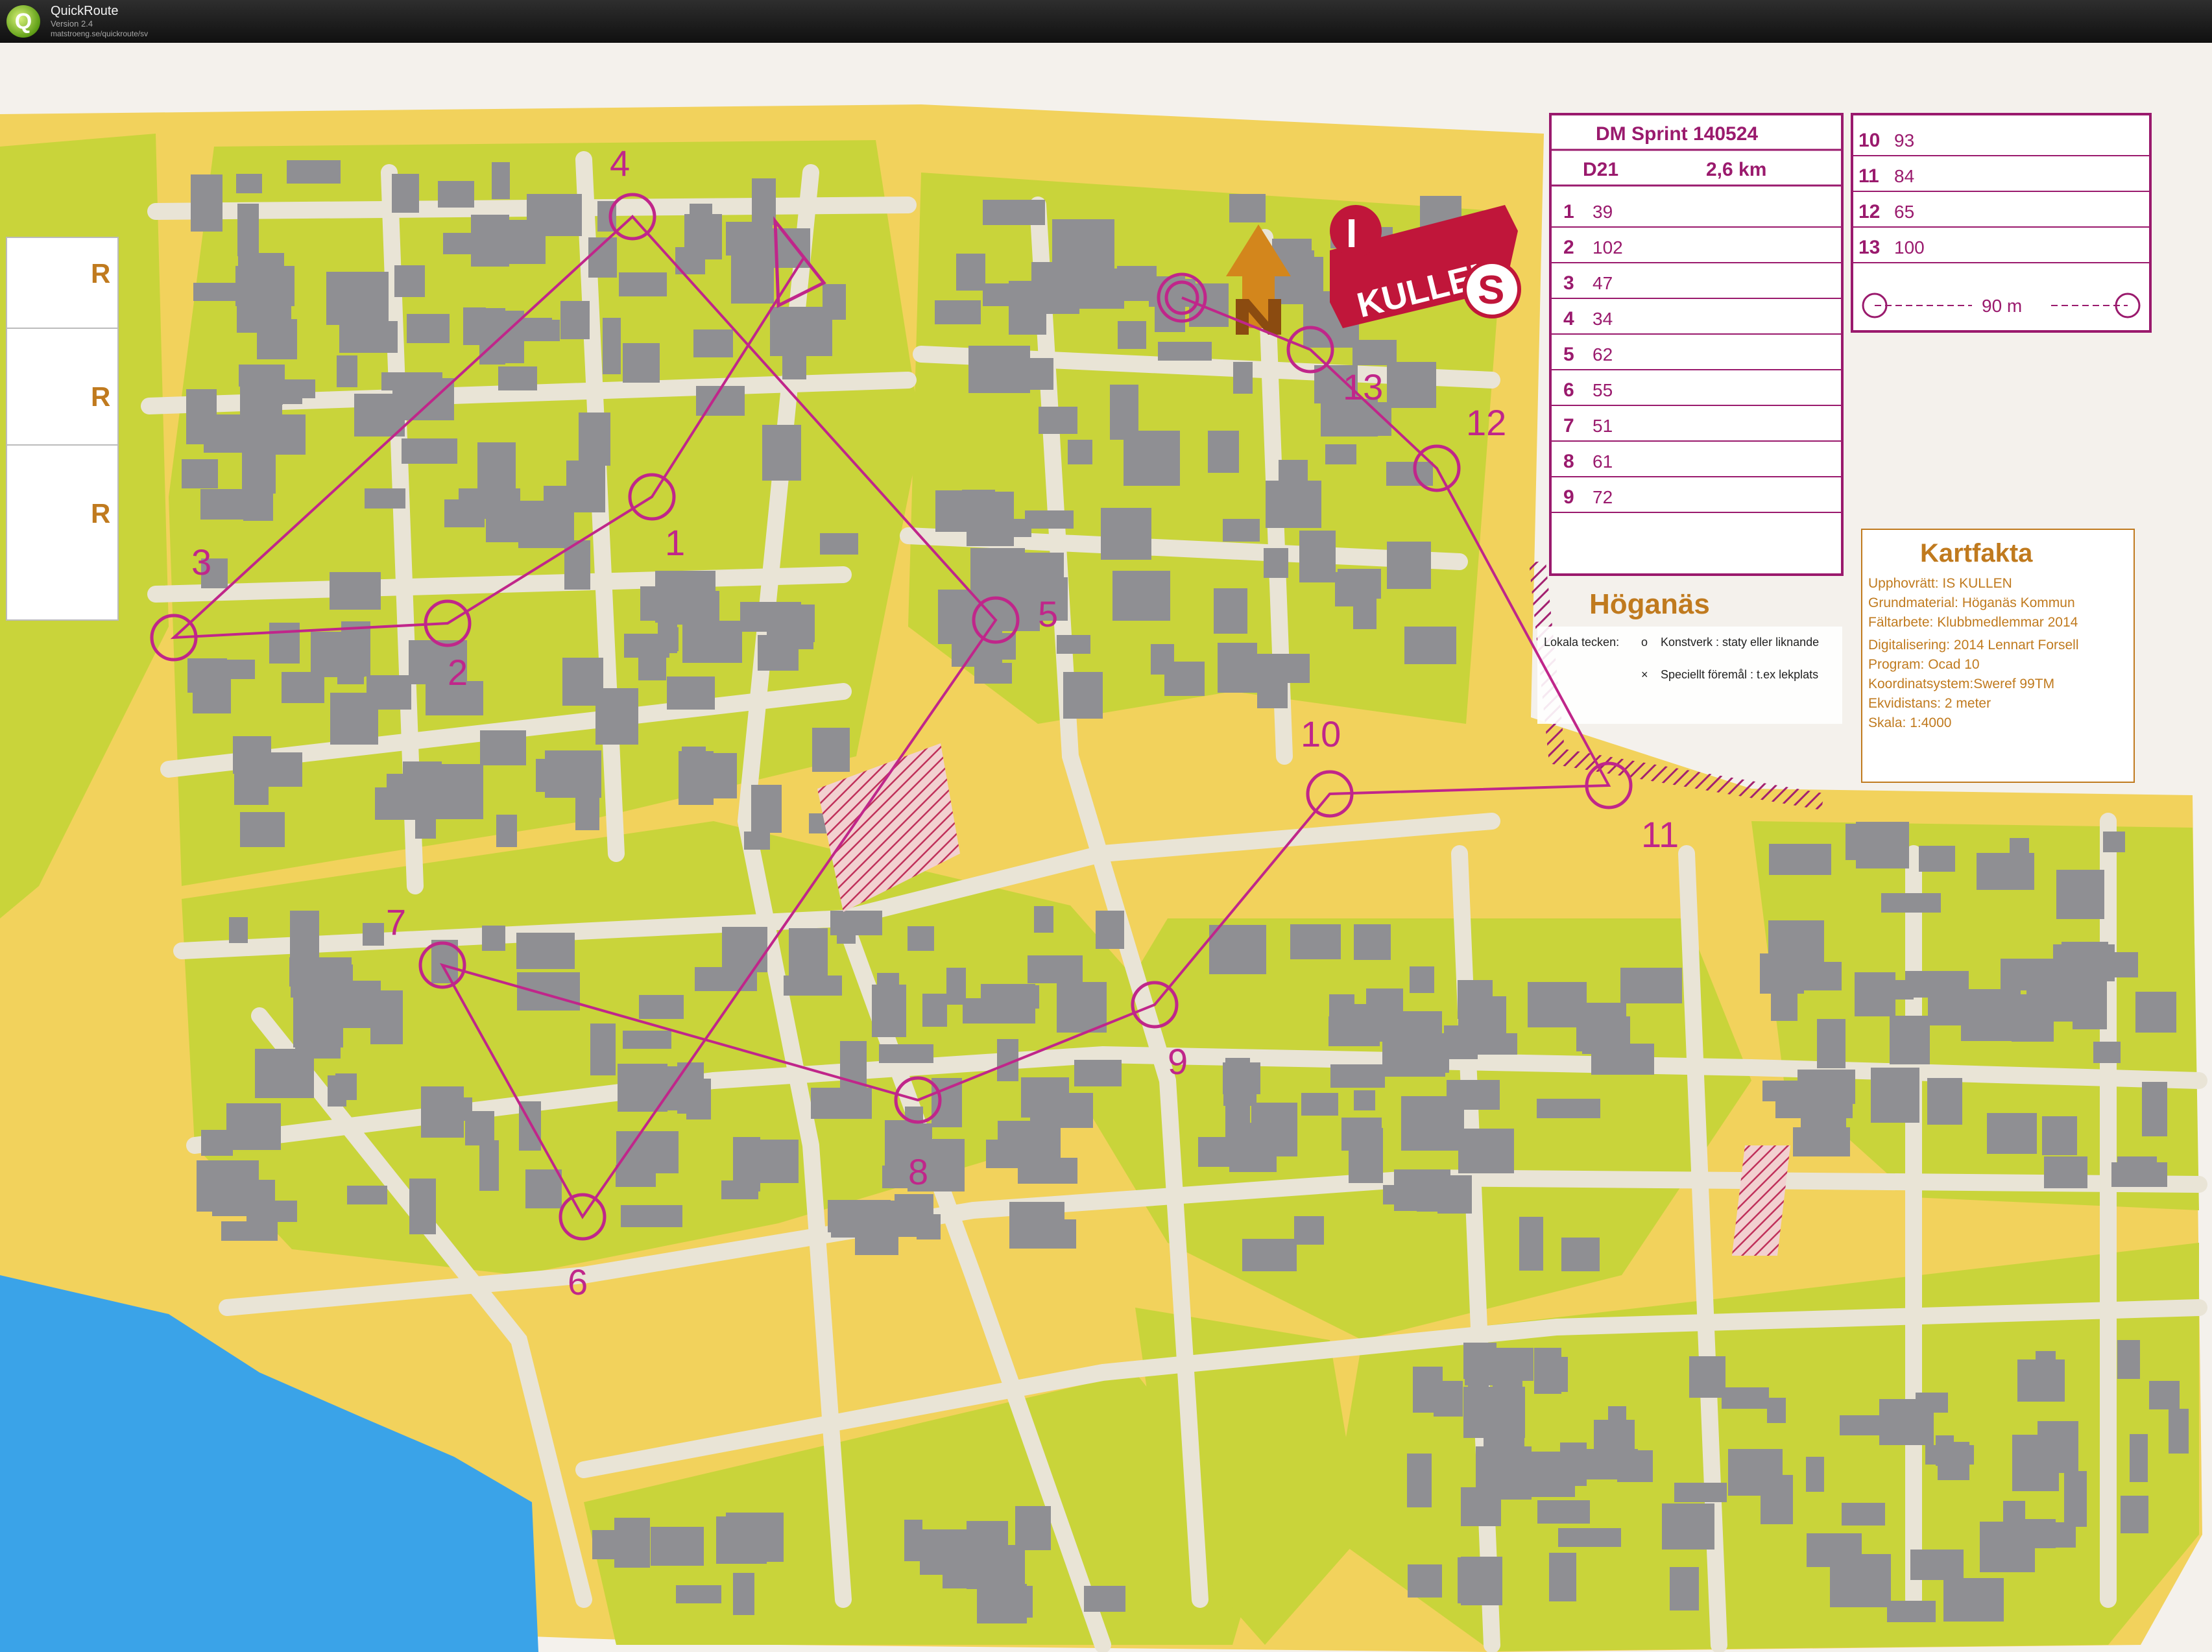 This screenshot has height=1652, width=2212. I want to click on description-row-code: 72, so click(1603, 497).